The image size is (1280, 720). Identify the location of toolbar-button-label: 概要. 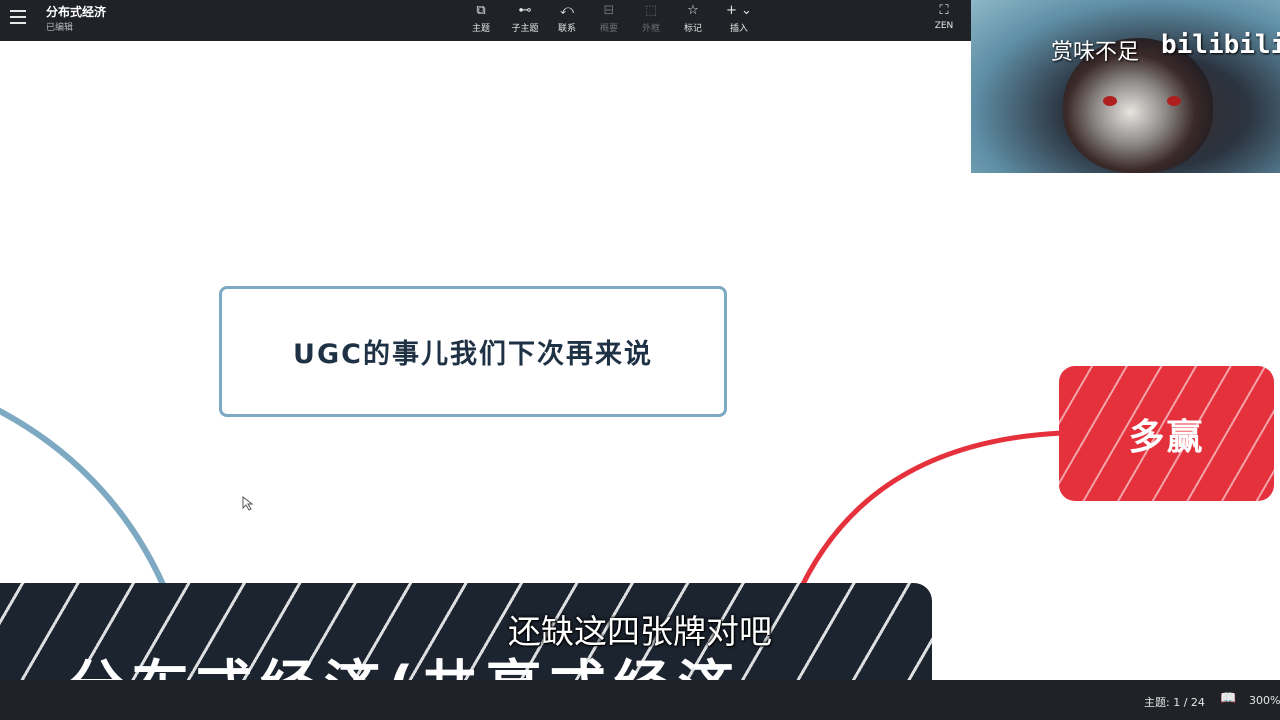
(608, 29).